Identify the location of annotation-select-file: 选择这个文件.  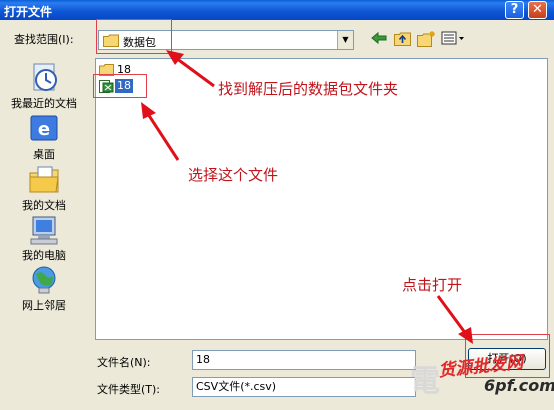
(233, 175).